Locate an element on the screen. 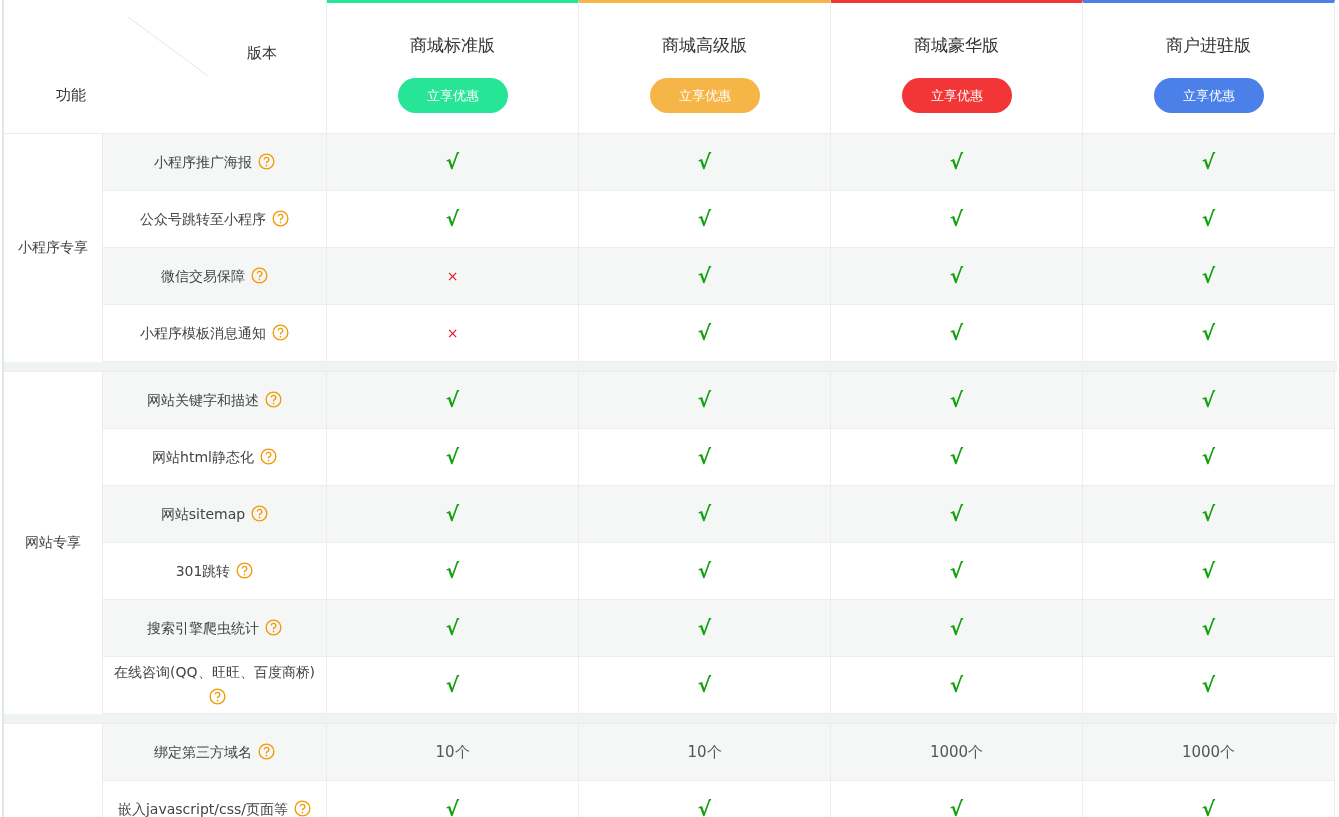  plan-name: 商城高级版 is located at coordinates (704, 45).